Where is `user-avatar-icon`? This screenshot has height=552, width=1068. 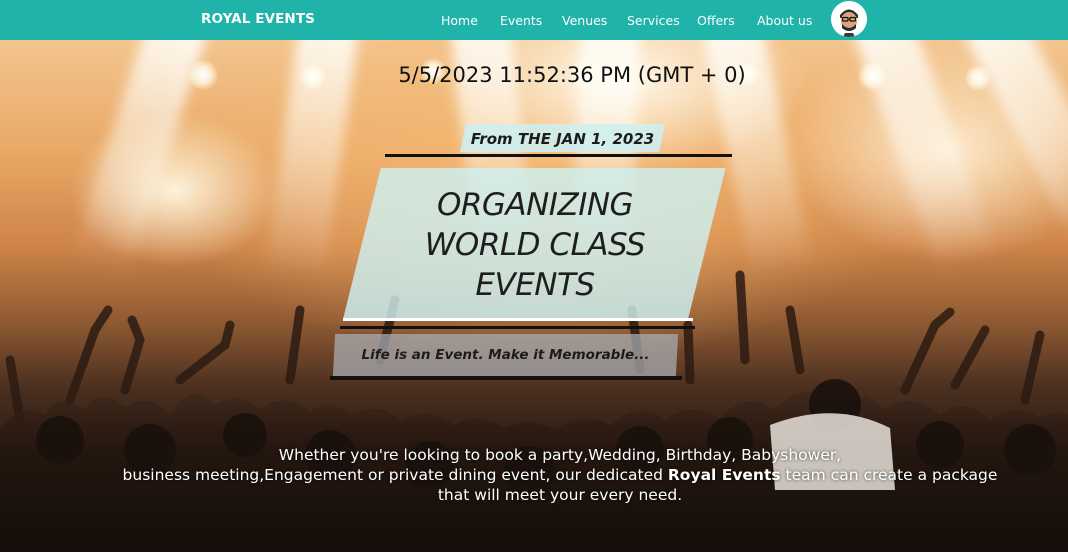 user-avatar-icon is located at coordinates (849, 19).